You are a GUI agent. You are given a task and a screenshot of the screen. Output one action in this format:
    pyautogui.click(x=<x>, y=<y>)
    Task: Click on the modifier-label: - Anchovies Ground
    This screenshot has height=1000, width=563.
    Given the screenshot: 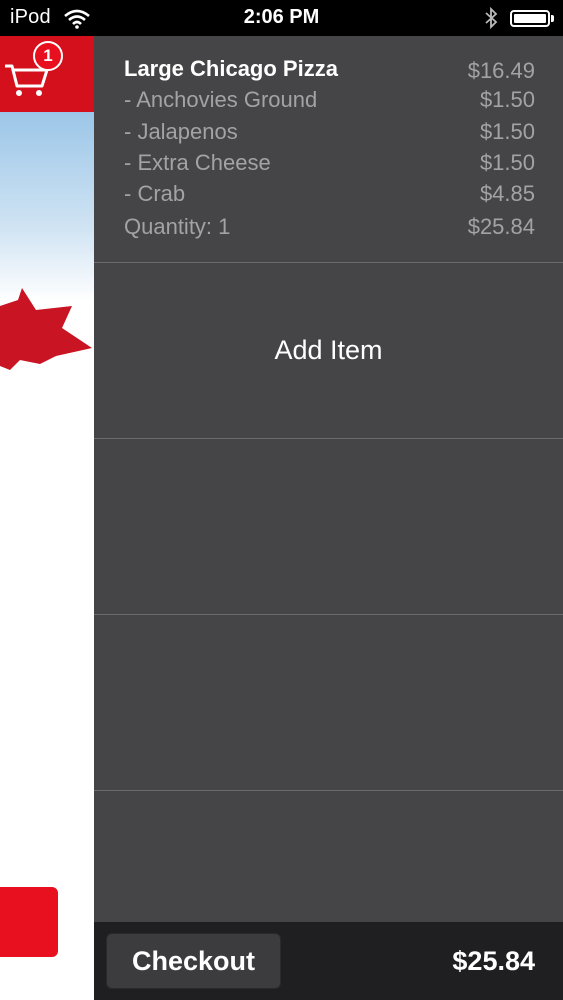 What is the action you would take?
    pyautogui.click(x=221, y=99)
    